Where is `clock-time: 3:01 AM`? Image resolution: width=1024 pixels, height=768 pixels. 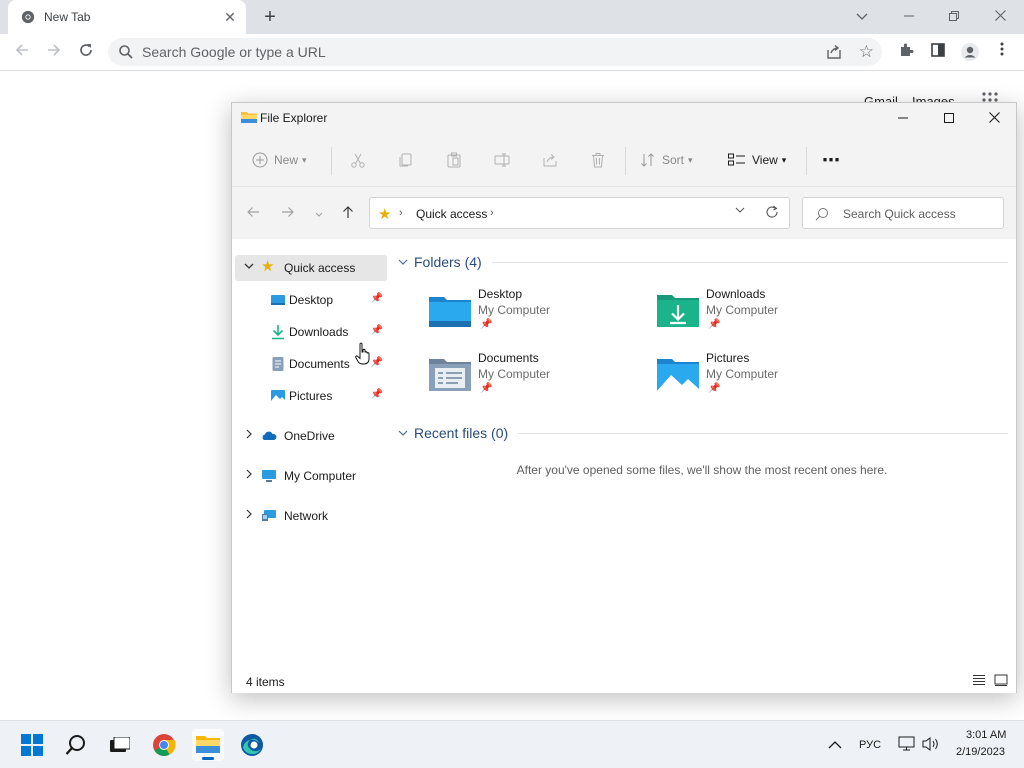 clock-time: 3:01 AM is located at coordinates (986, 735).